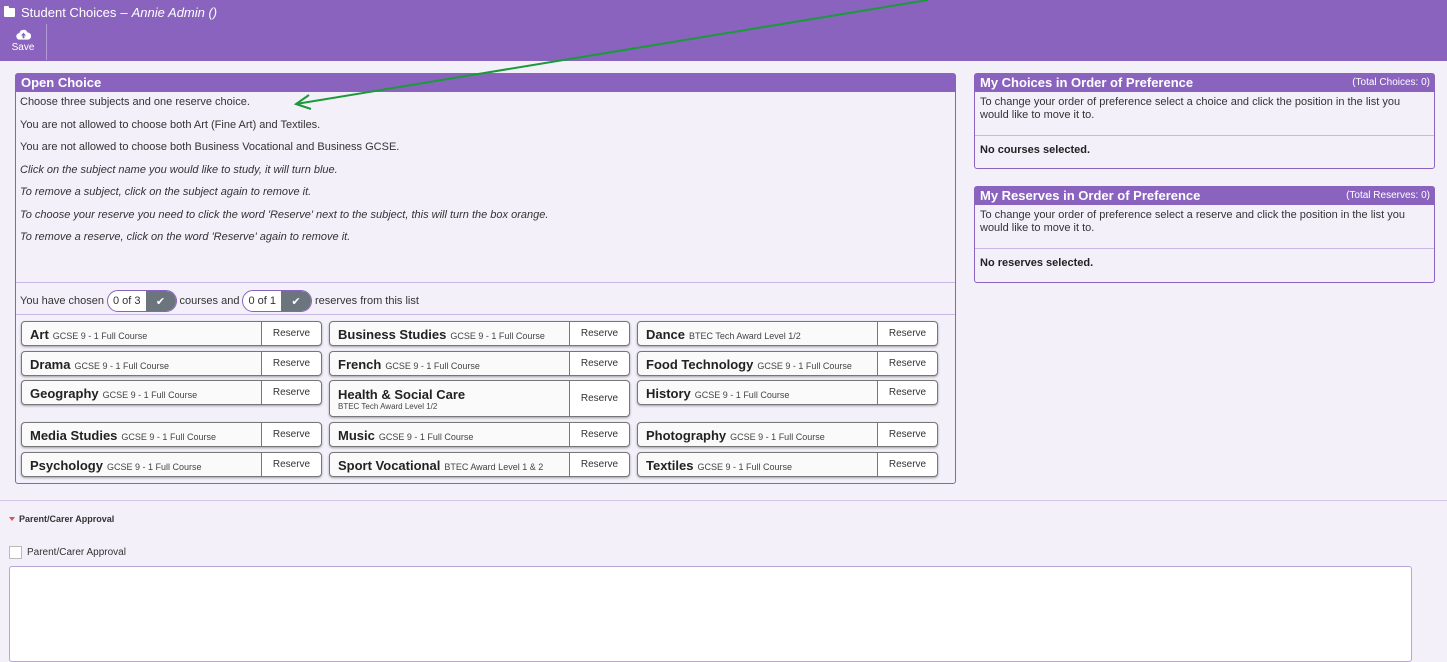 This screenshot has height=662, width=1447. I want to click on approval-section-toggle: Parent/Carer Approval, so click(61, 519).